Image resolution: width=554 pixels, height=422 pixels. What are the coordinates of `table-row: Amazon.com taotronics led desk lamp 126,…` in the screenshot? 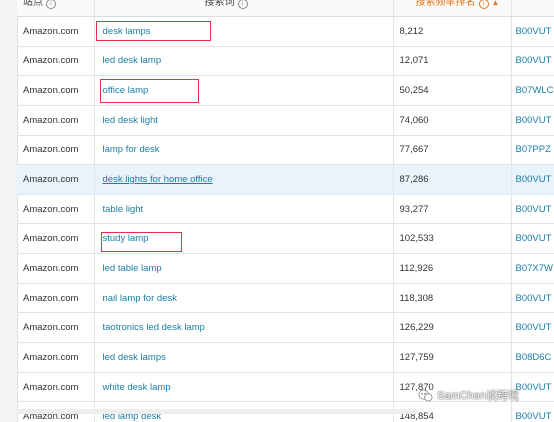 It's located at (285, 328).